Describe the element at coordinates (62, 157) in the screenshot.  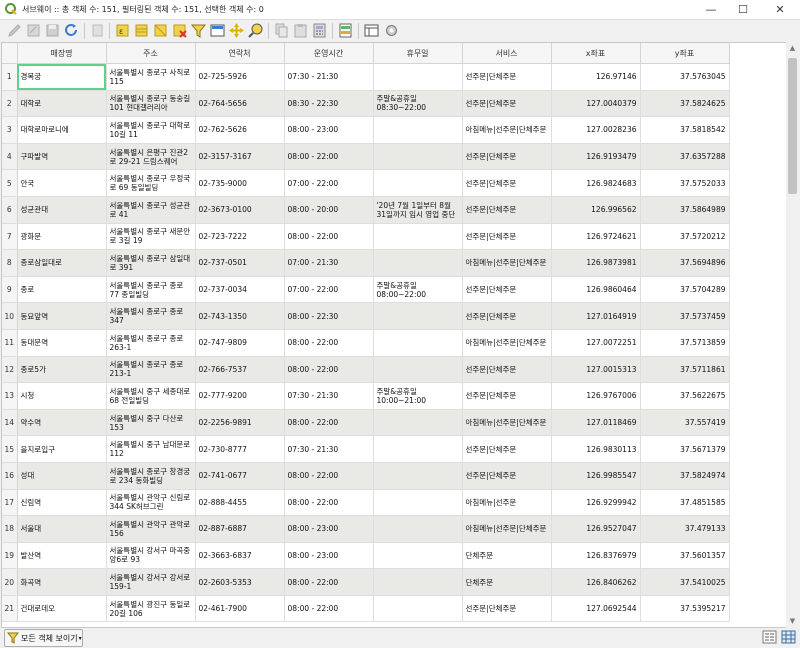
I see `table-cell: 구파발역` at that location.